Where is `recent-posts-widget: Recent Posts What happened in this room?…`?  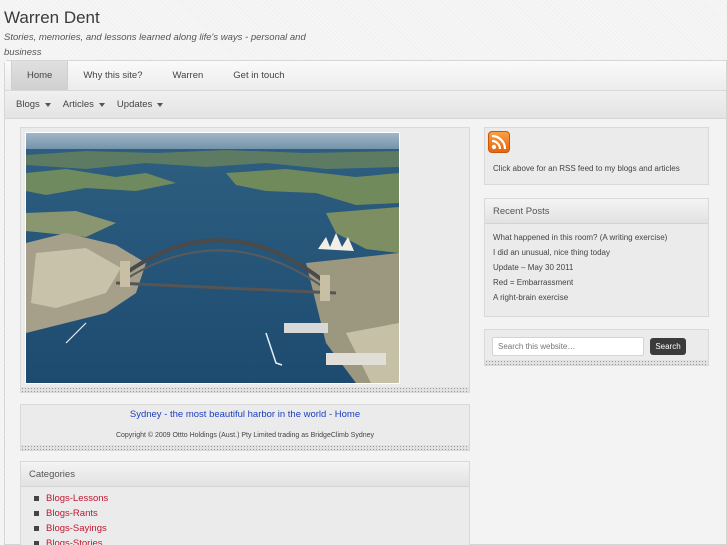 recent-posts-widget: Recent Posts What happened in this room?… is located at coordinates (596, 257).